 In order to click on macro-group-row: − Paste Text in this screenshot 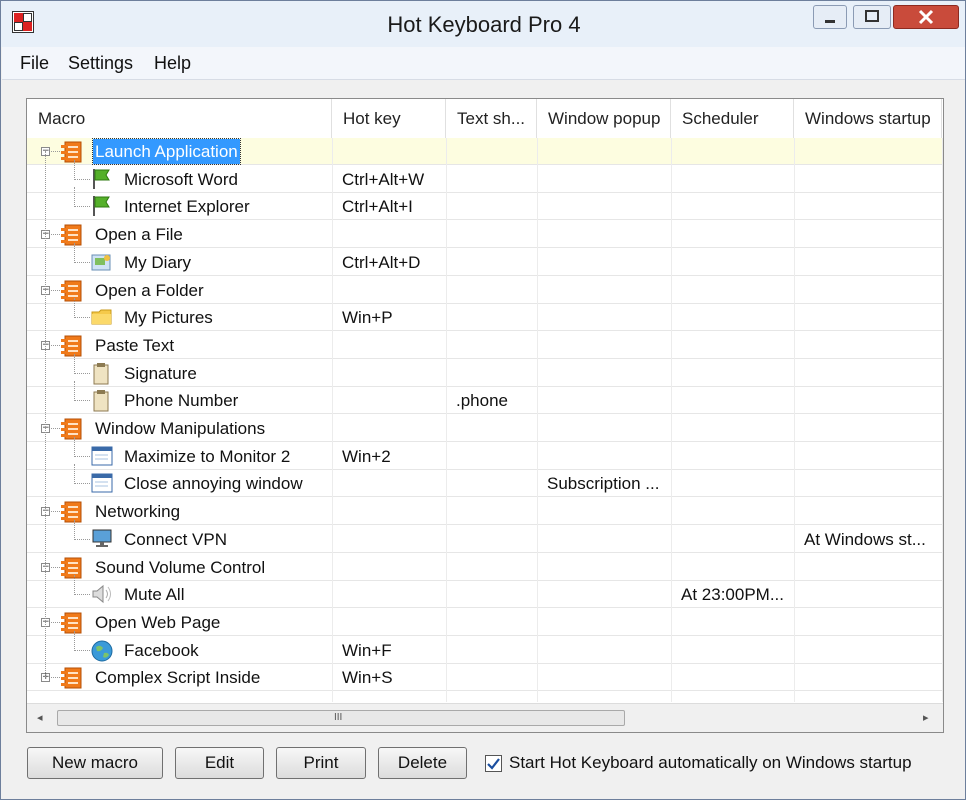, I will do `click(485, 345)`.